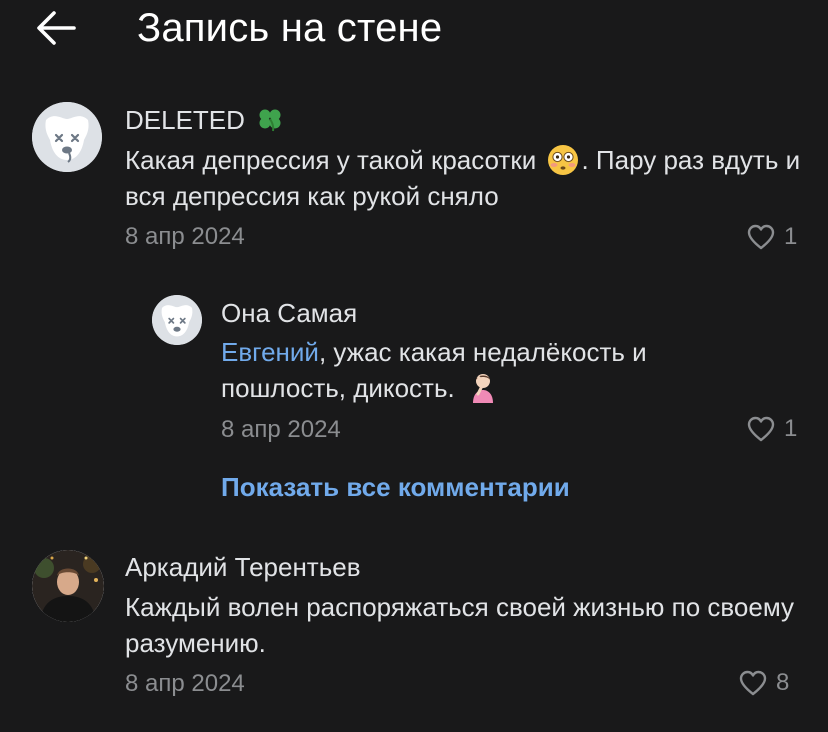 This screenshot has height=732, width=828. Describe the element at coordinates (290, 28) in the screenshot. I see `page-title: Запись на стене` at that location.